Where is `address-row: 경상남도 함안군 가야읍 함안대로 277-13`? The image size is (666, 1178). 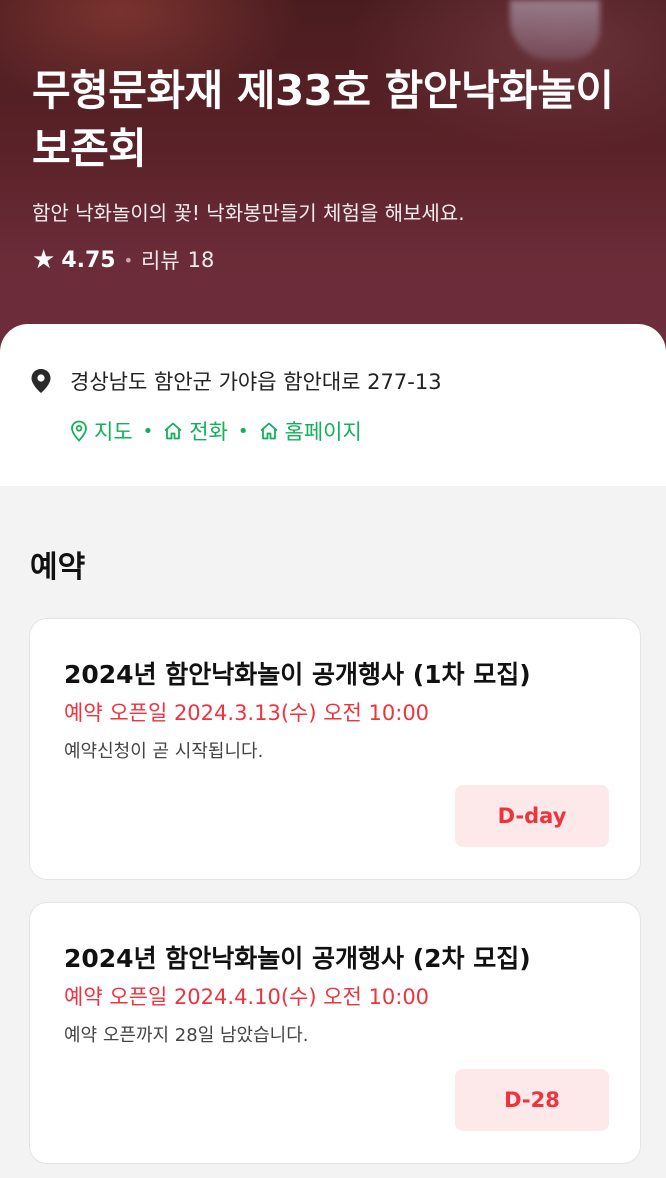 address-row: 경상남도 함안군 가야읍 함안대로 277-13 is located at coordinates (236, 381).